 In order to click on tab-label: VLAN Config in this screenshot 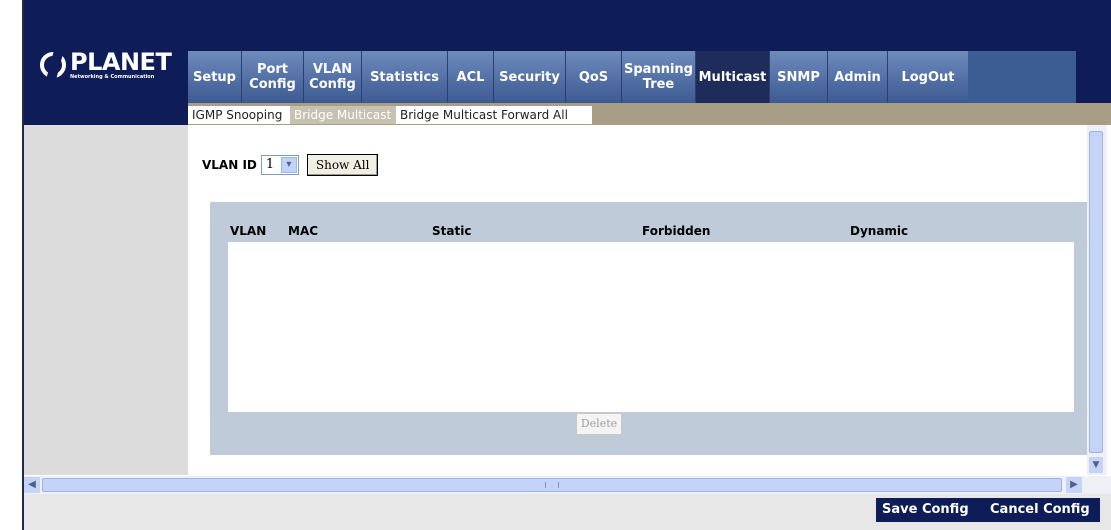, I will do `click(332, 77)`.